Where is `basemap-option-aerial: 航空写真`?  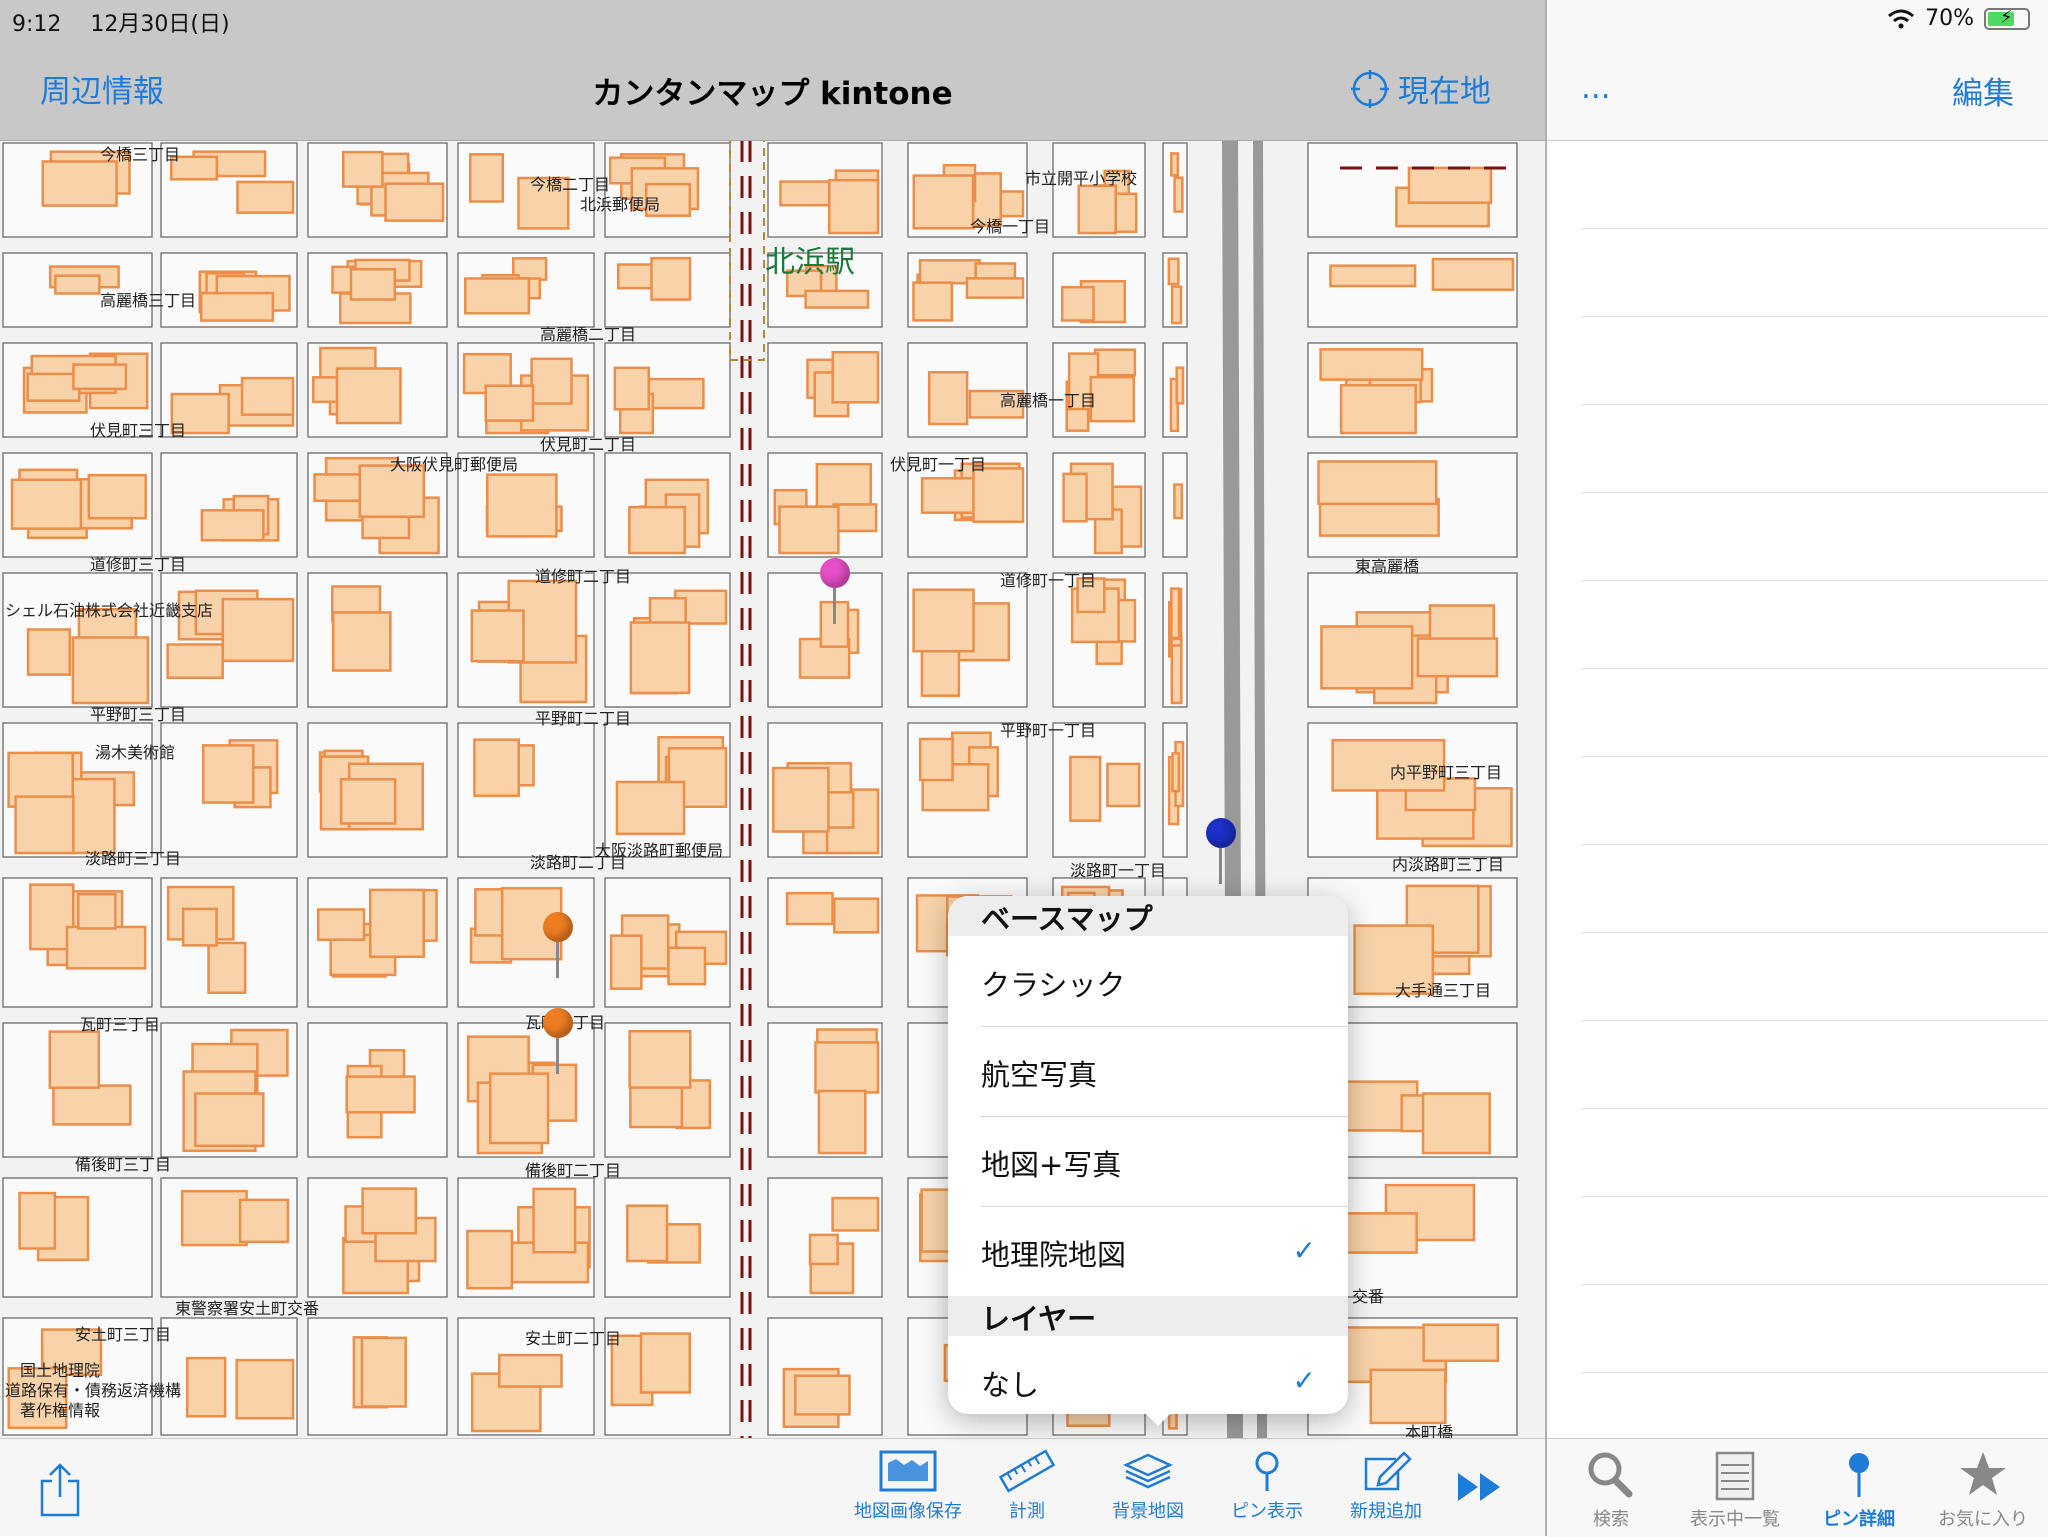
basemap-option-aerial: 航空写真 is located at coordinates (1148, 1071).